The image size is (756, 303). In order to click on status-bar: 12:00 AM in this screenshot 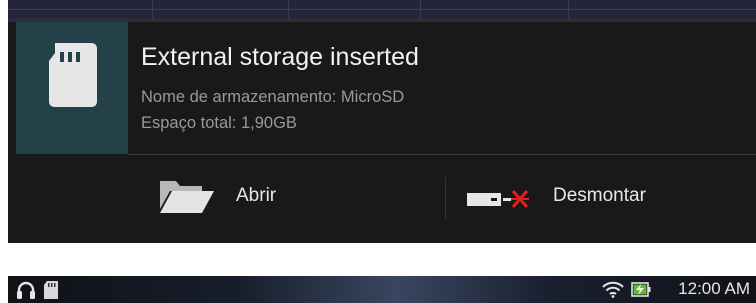, I will do `click(382, 289)`.